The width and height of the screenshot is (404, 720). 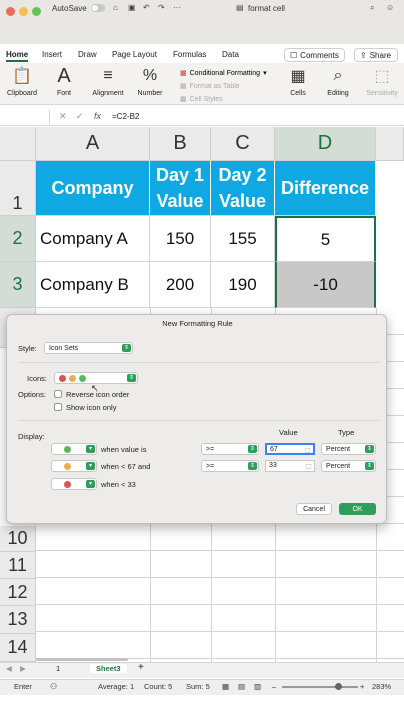 What do you see at coordinates (290, 449) in the screenshot?
I see `rule1-value-input: 67 ⬚` at bounding box center [290, 449].